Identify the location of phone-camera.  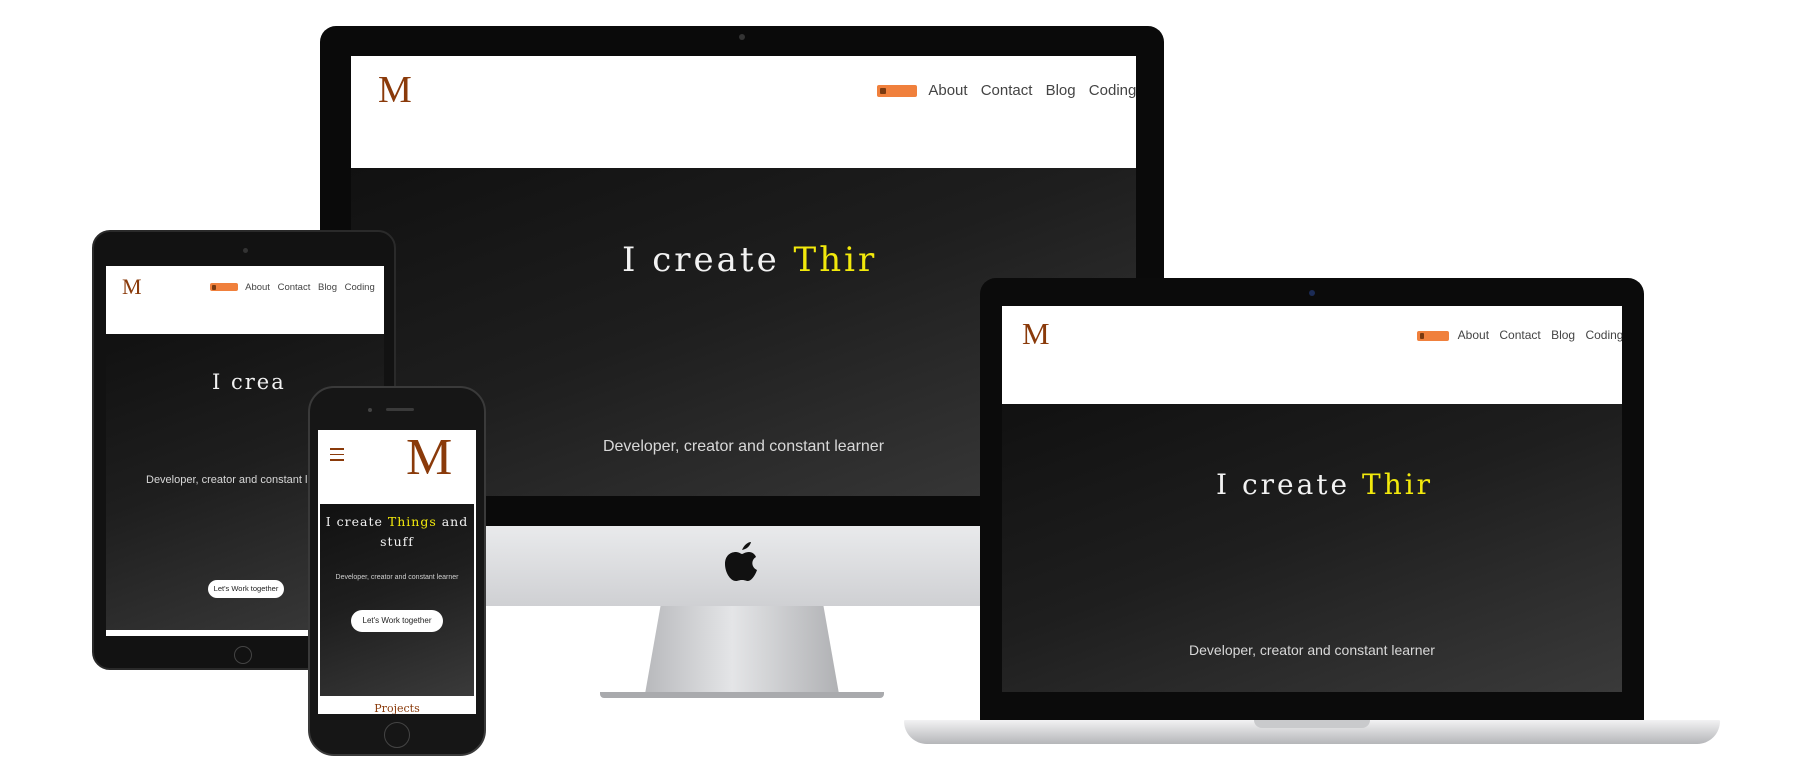
(370, 410).